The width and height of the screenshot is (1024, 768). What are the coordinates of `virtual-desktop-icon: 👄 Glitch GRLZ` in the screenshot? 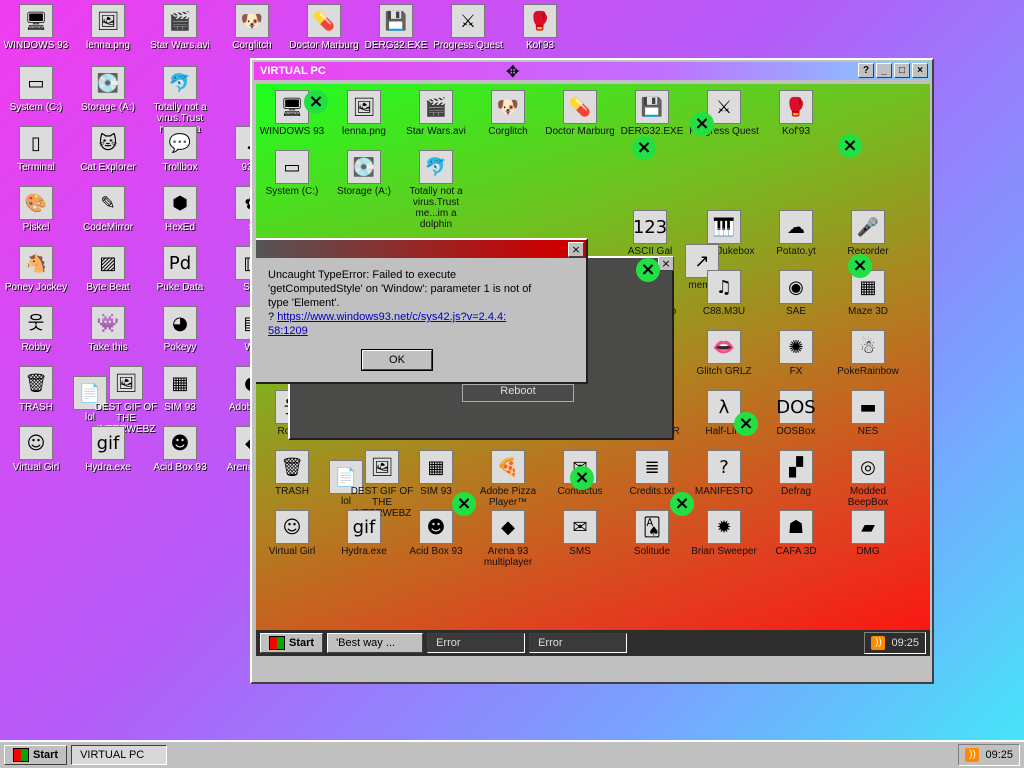 It's located at (724, 353).